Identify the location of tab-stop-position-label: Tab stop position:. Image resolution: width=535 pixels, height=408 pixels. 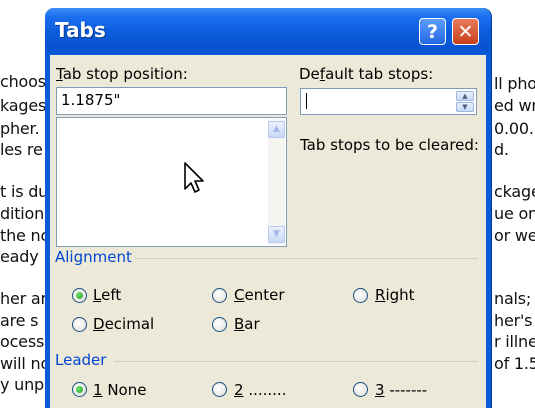
(122, 74).